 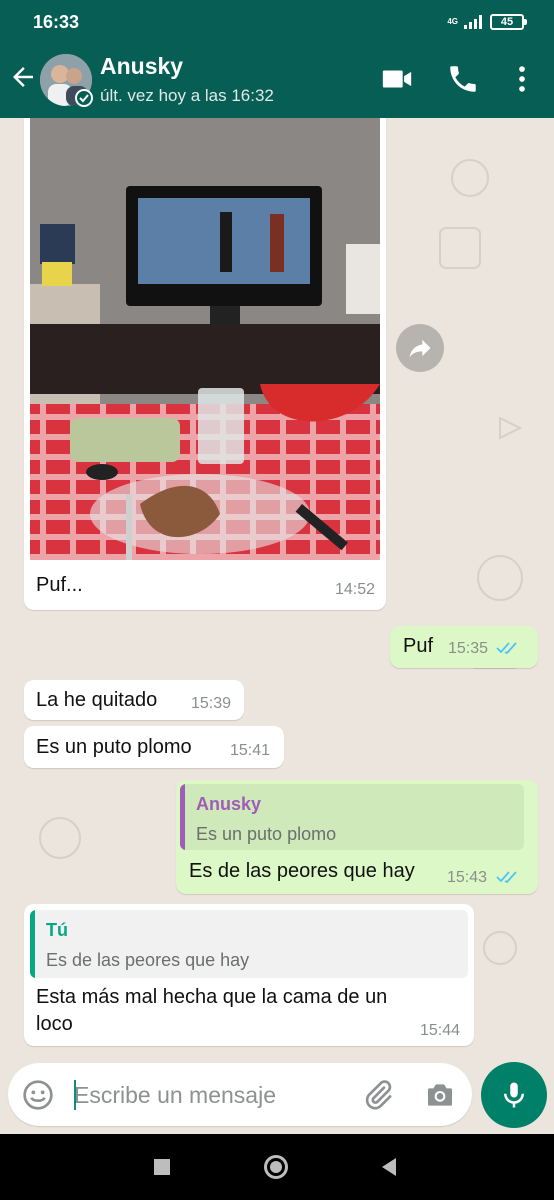 I want to click on quote-text: Es un puto plomo, so click(x=266, y=834).